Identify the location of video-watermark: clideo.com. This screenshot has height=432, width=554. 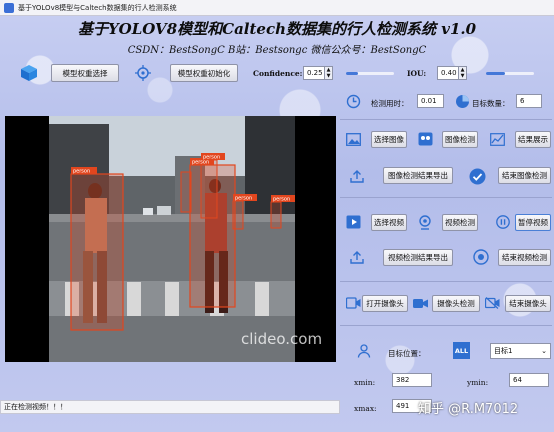
(281, 339).